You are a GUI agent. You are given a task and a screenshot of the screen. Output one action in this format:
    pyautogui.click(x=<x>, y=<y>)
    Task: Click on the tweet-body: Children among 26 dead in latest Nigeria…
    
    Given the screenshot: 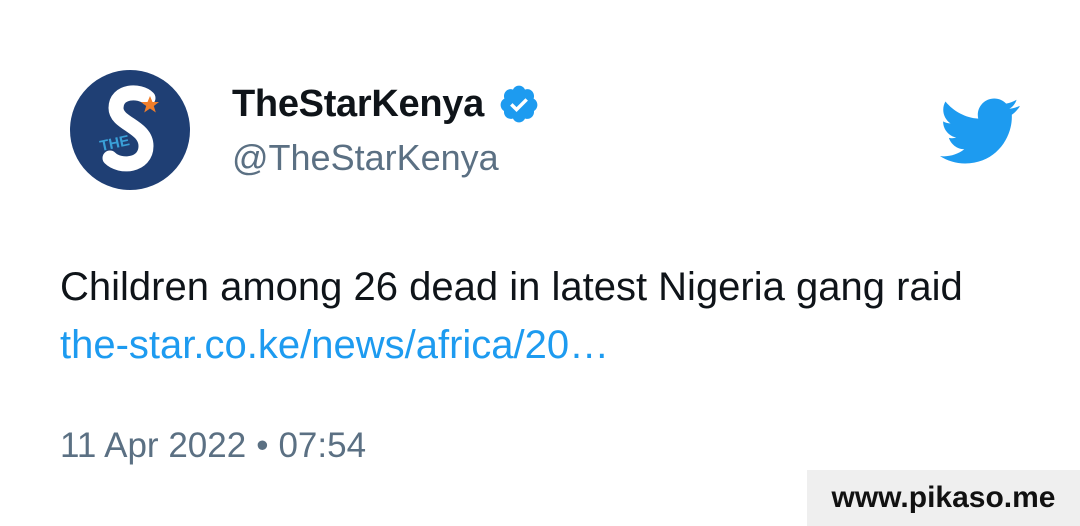 What is the action you would take?
    pyautogui.click(x=511, y=287)
    